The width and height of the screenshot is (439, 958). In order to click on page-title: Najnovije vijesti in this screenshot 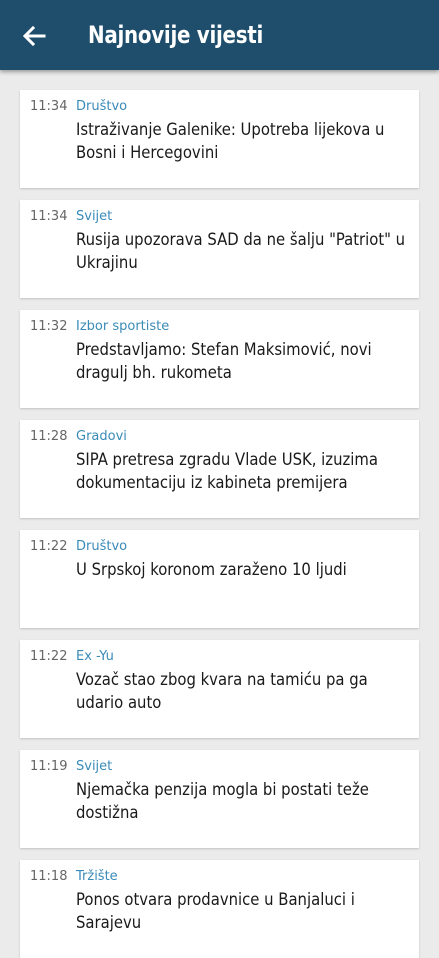, I will do `click(176, 35)`.